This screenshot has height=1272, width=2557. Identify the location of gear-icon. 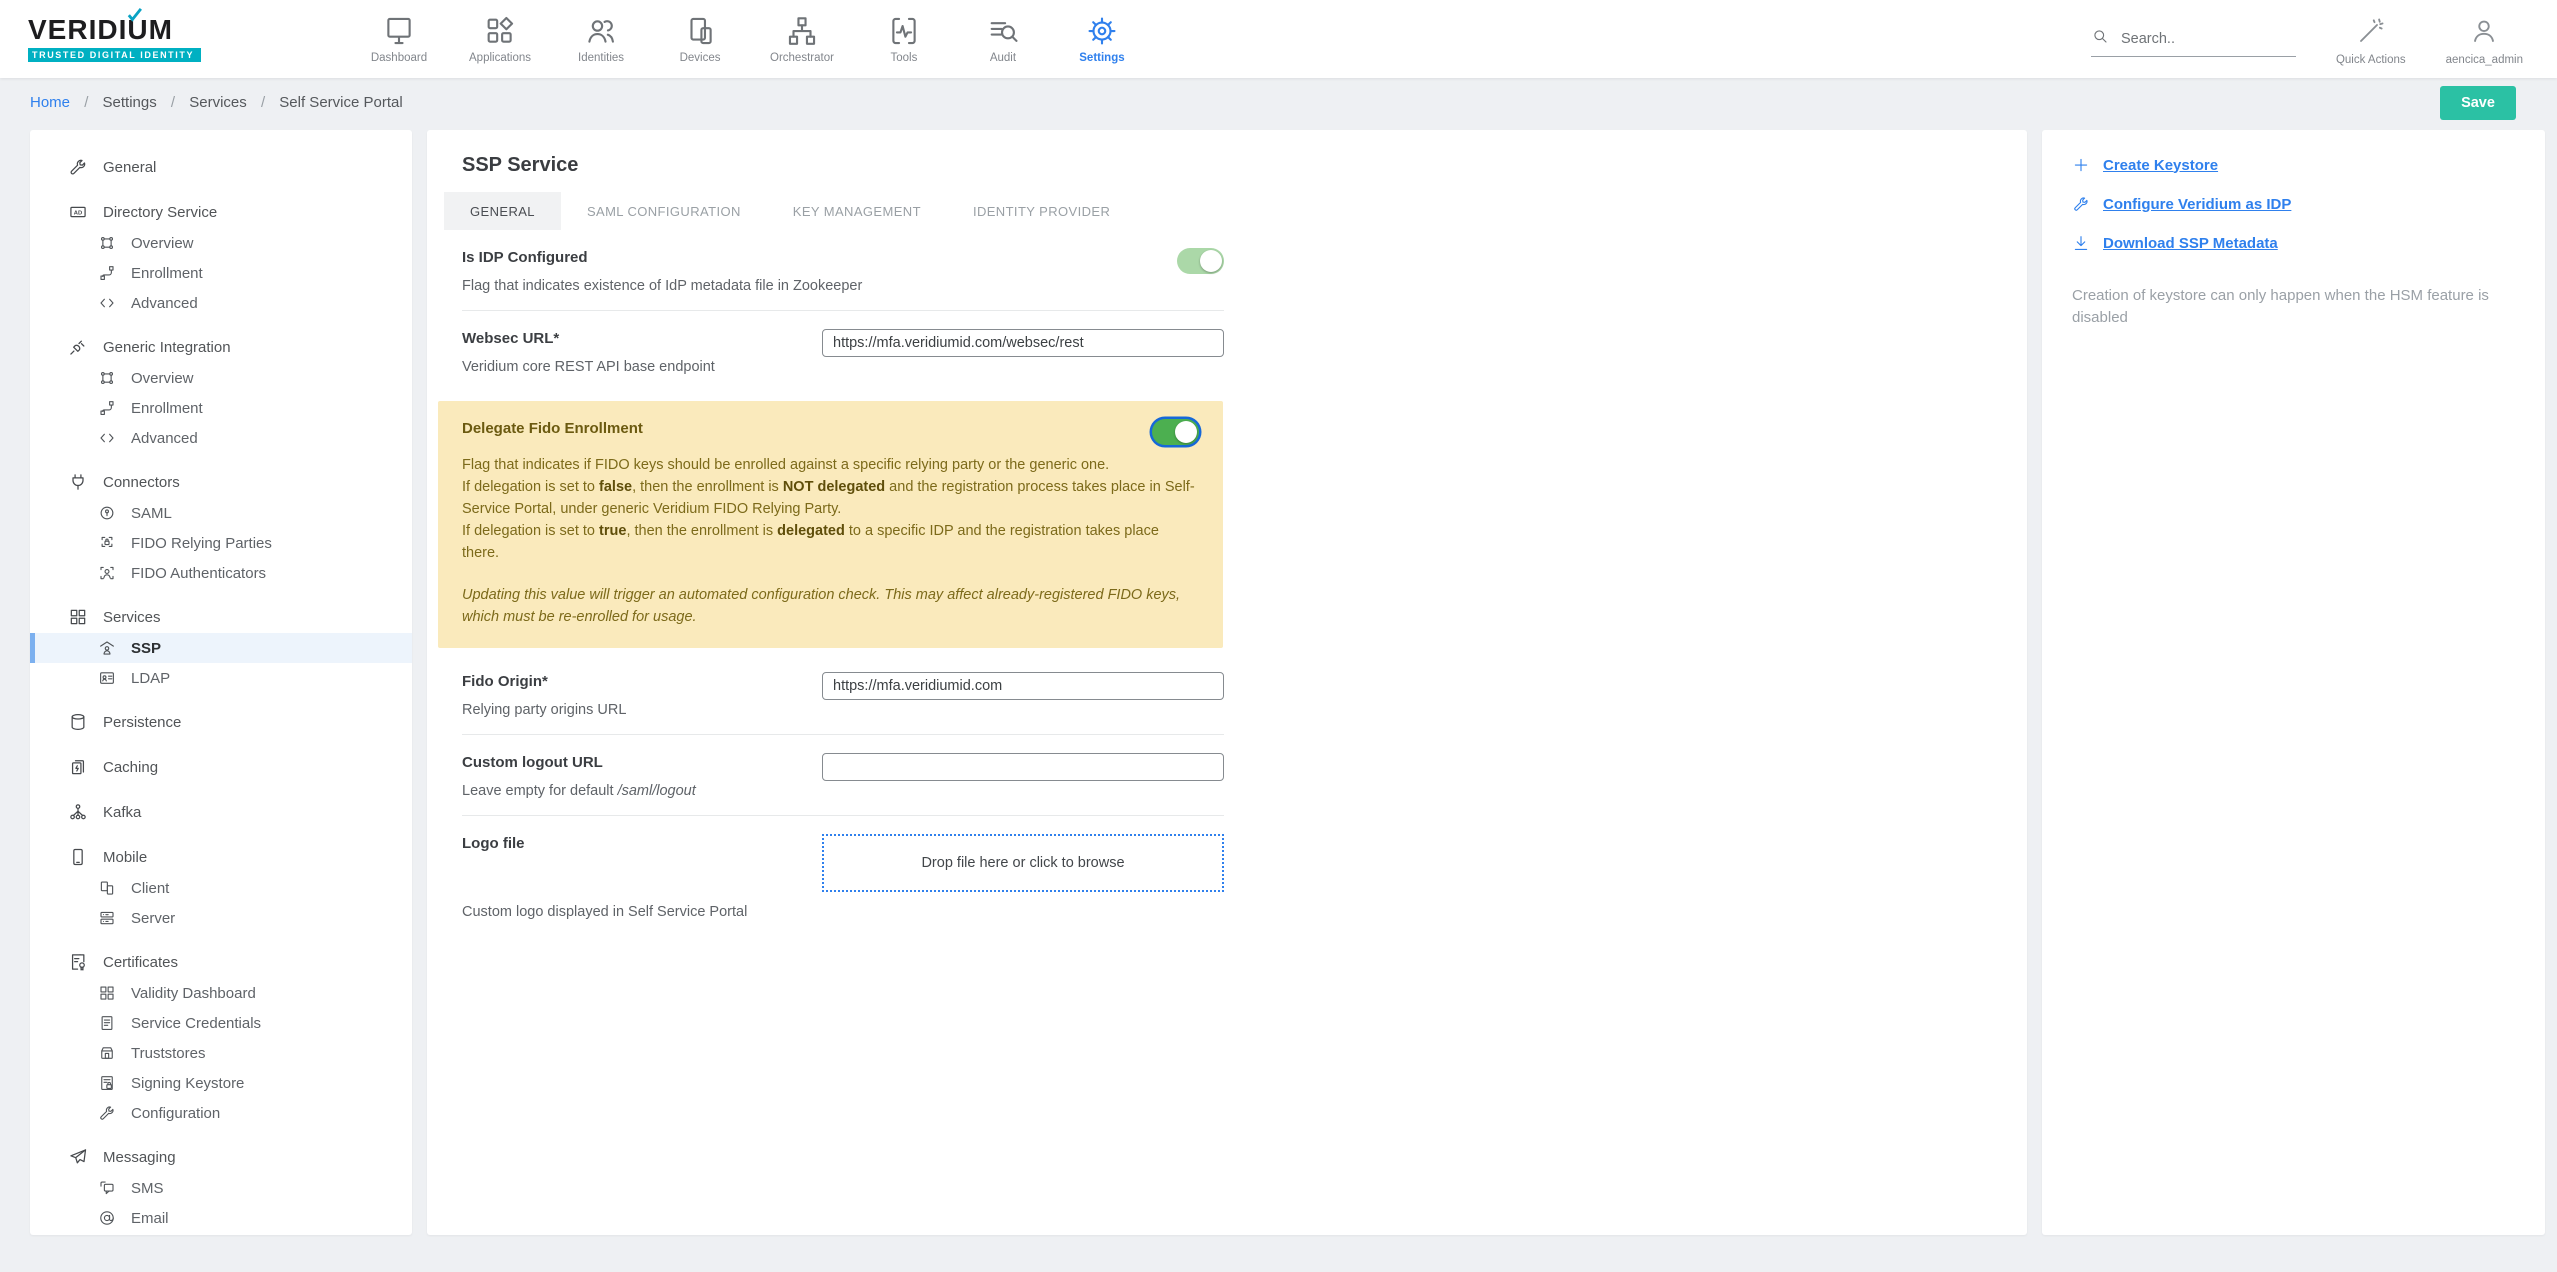
(1102, 31).